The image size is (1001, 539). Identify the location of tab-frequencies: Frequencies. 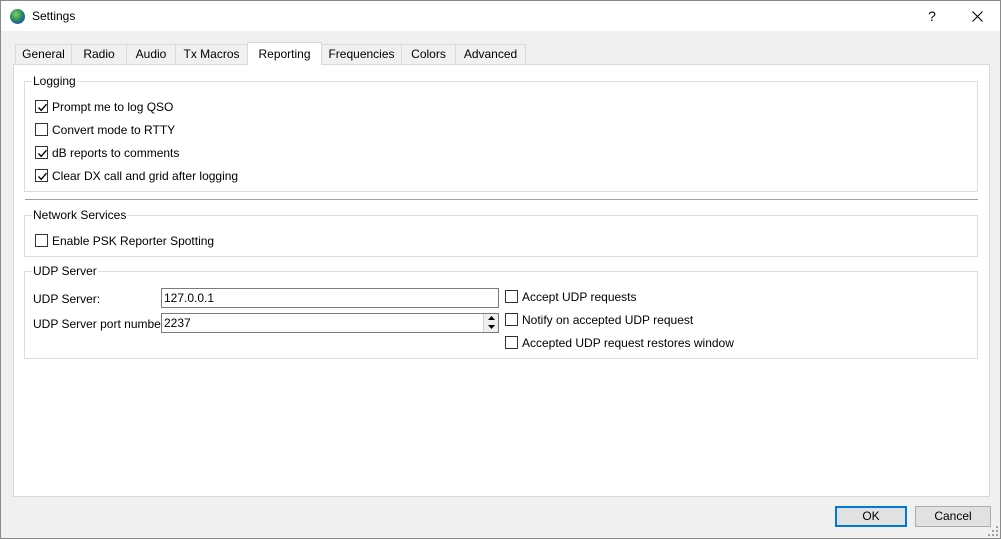
(361, 54).